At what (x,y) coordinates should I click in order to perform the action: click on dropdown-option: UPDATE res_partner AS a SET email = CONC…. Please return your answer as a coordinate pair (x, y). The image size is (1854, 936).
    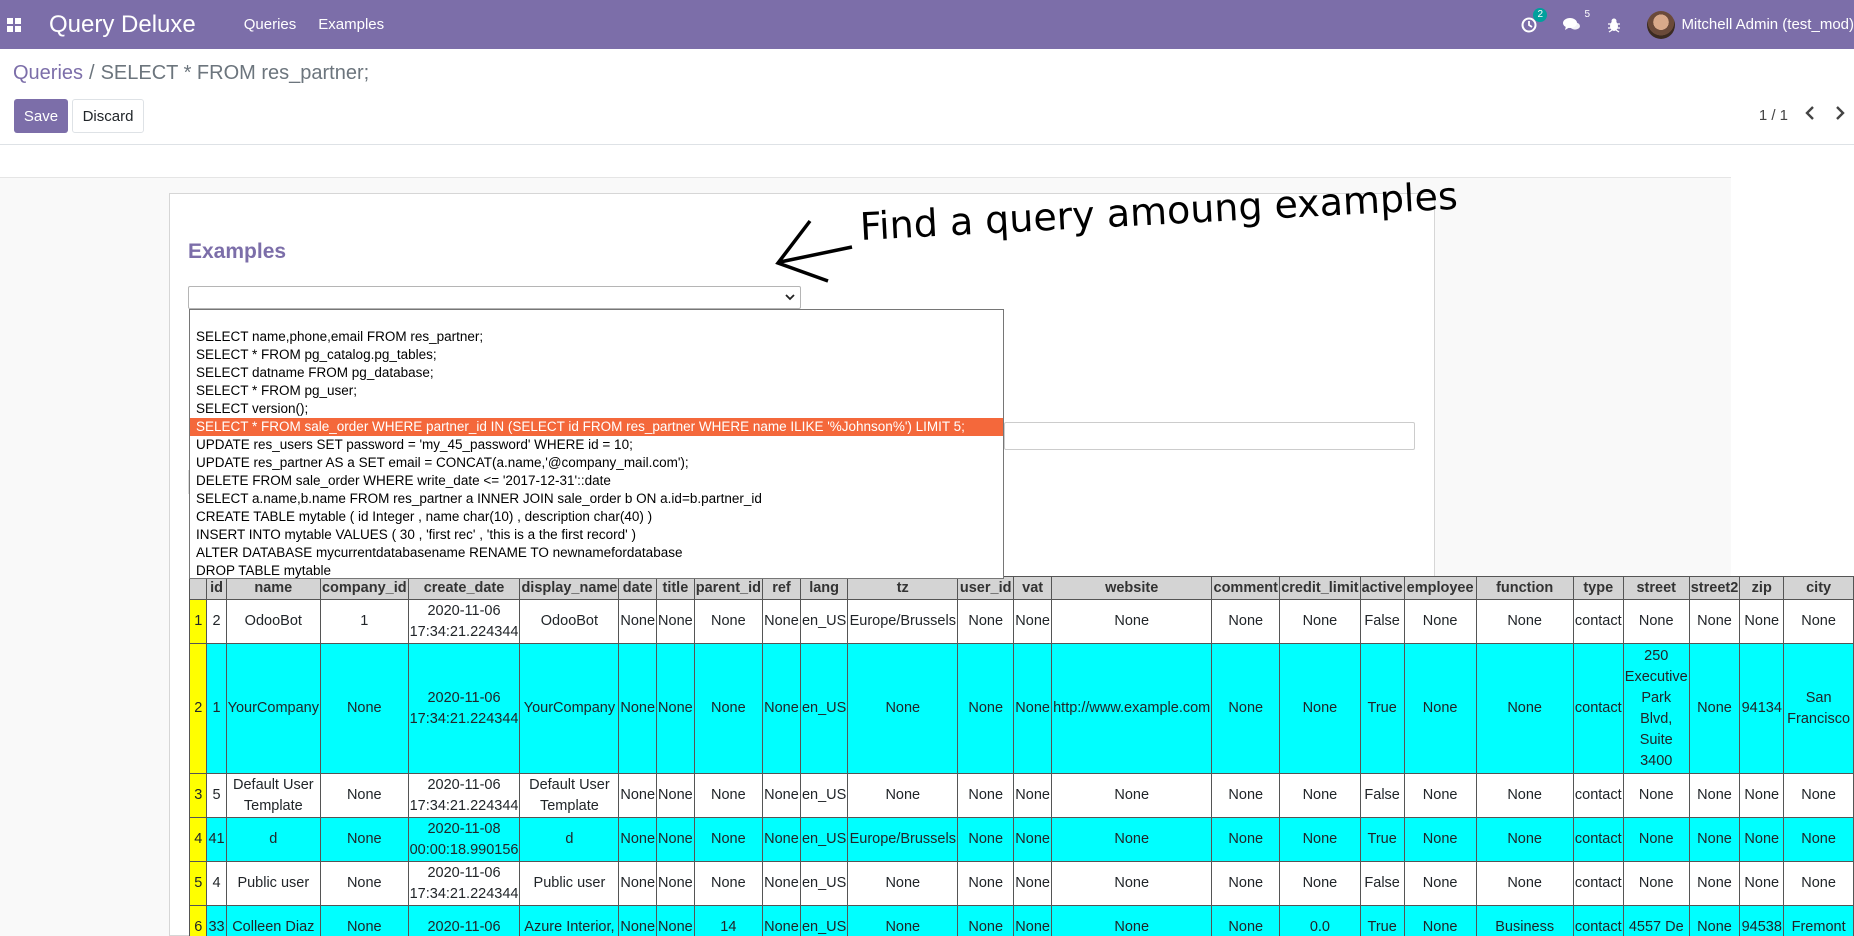
    Looking at the image, I should click on (596, 463).